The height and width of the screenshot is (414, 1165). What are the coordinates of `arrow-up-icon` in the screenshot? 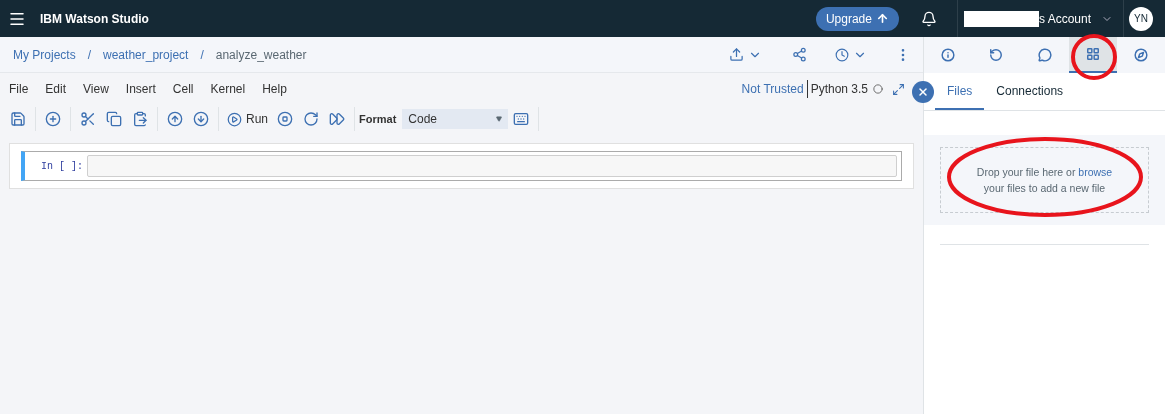 It's located at (882, 18).